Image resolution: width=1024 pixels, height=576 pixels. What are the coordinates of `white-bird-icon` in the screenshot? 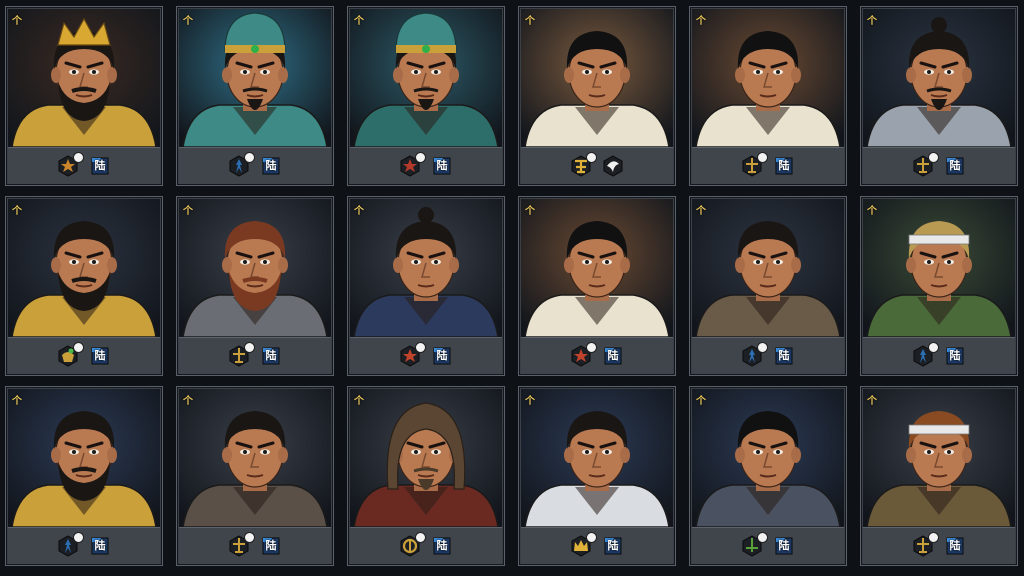 It's located at (613, 166).